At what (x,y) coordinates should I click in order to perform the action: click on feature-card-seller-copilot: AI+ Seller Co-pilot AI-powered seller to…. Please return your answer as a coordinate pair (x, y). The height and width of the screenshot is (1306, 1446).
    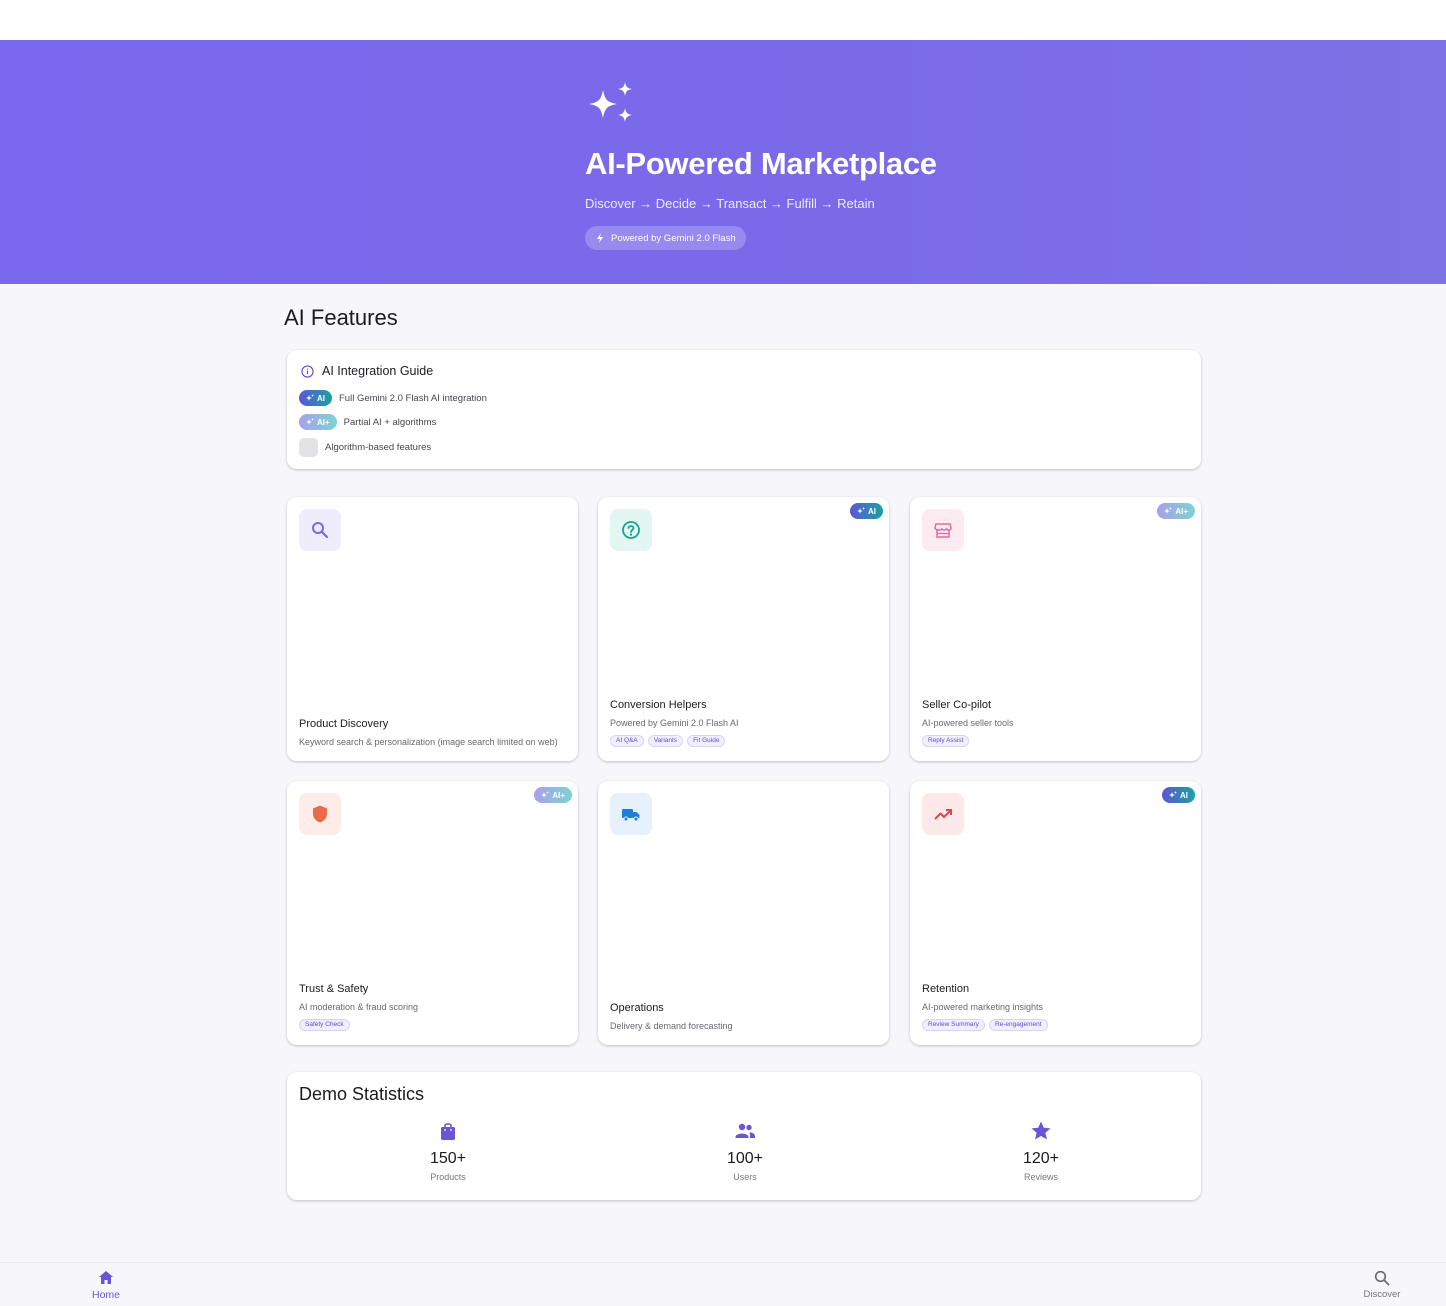
    Looking at the image, I should click on (1055, 629).